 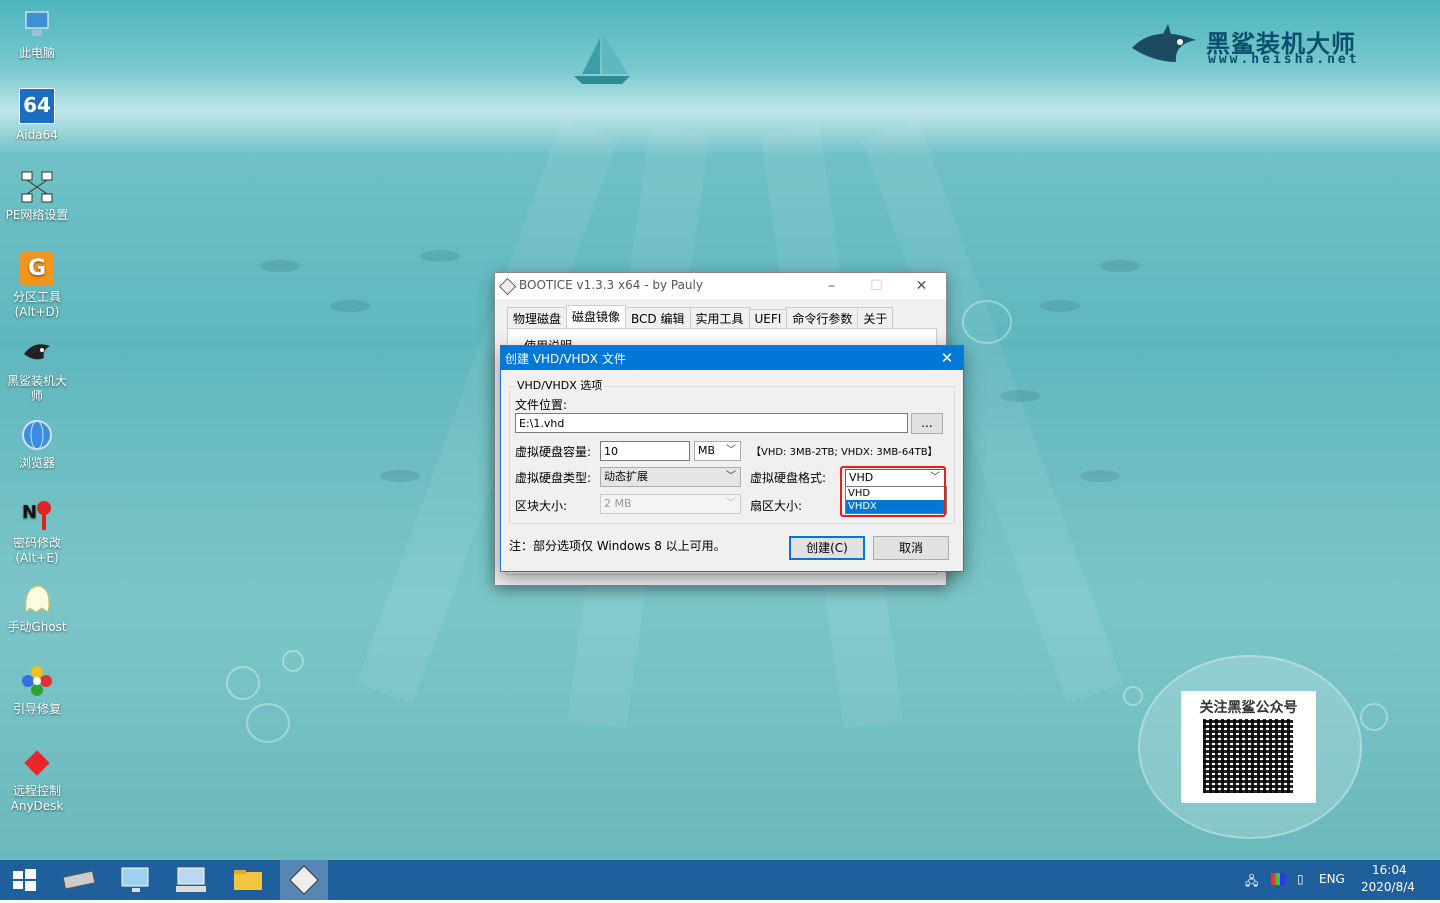 What do you see at coordinates (37, 353) in the screenshot?
I see `shark-icon` at bounding box center [37, 353].